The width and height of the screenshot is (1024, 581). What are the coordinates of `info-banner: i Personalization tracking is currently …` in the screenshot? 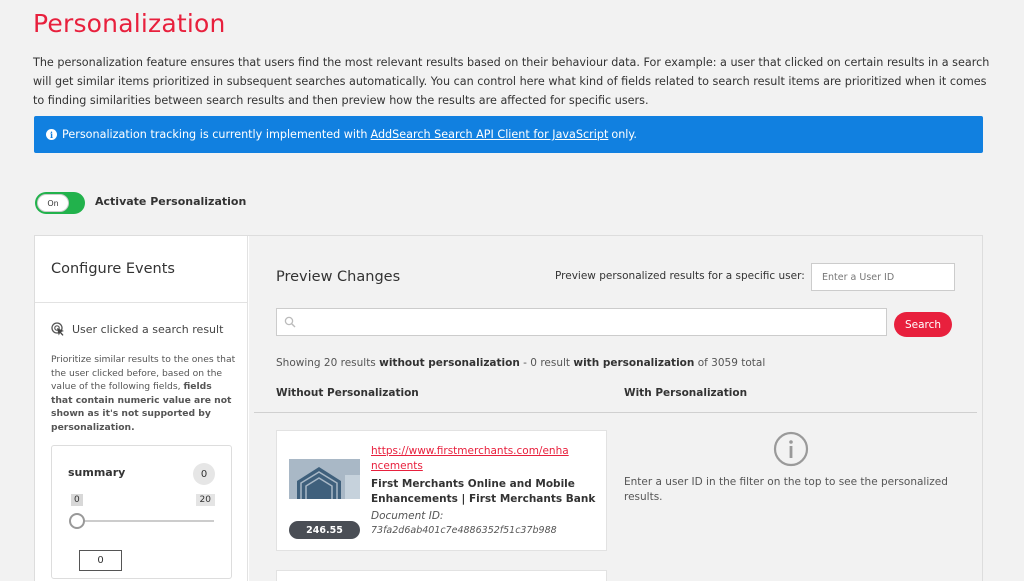 It's located at (508, 134).